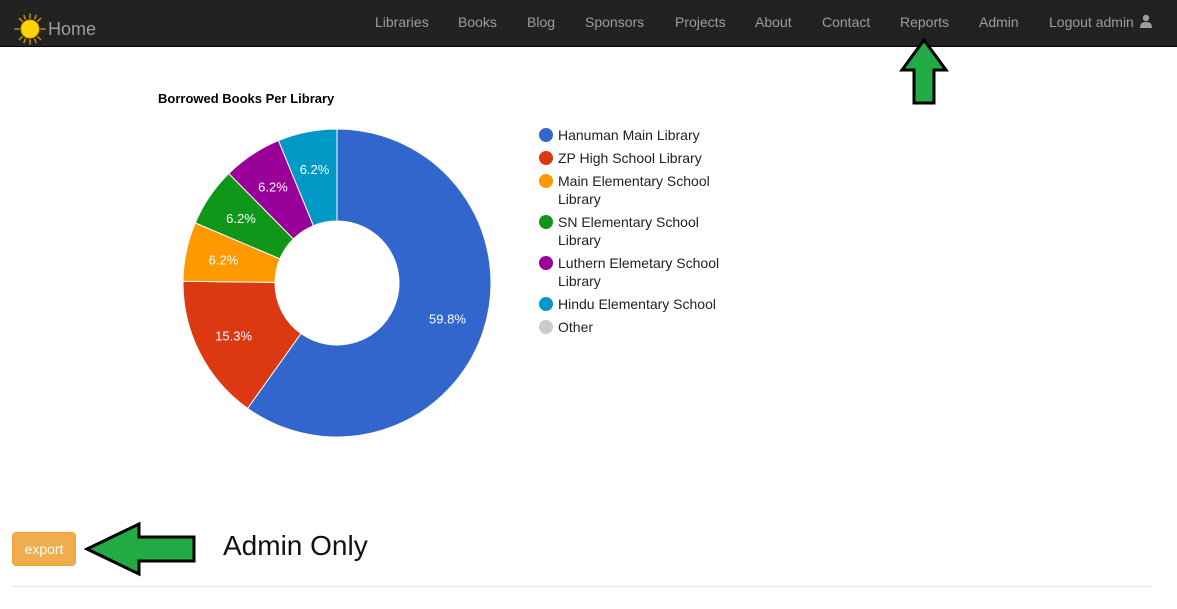  What do you see at coordinates (576, 327) in the screenshot?
I see `legend-label-6: Other` at bounding box center [576, 327].